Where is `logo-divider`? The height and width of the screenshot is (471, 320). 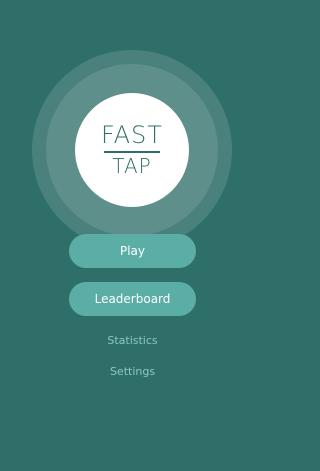 logo-divider is located at coordinates (132, 152).